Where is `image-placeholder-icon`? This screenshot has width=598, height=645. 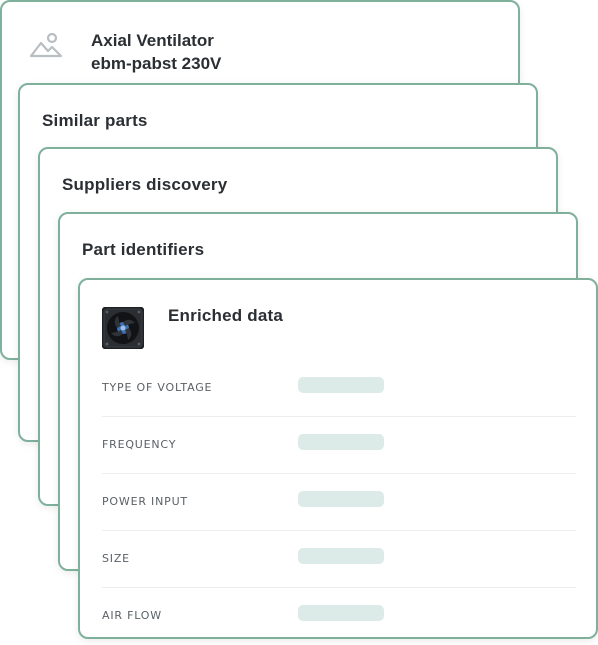 image-placeholder-icon is located at coordinates (46, 46).